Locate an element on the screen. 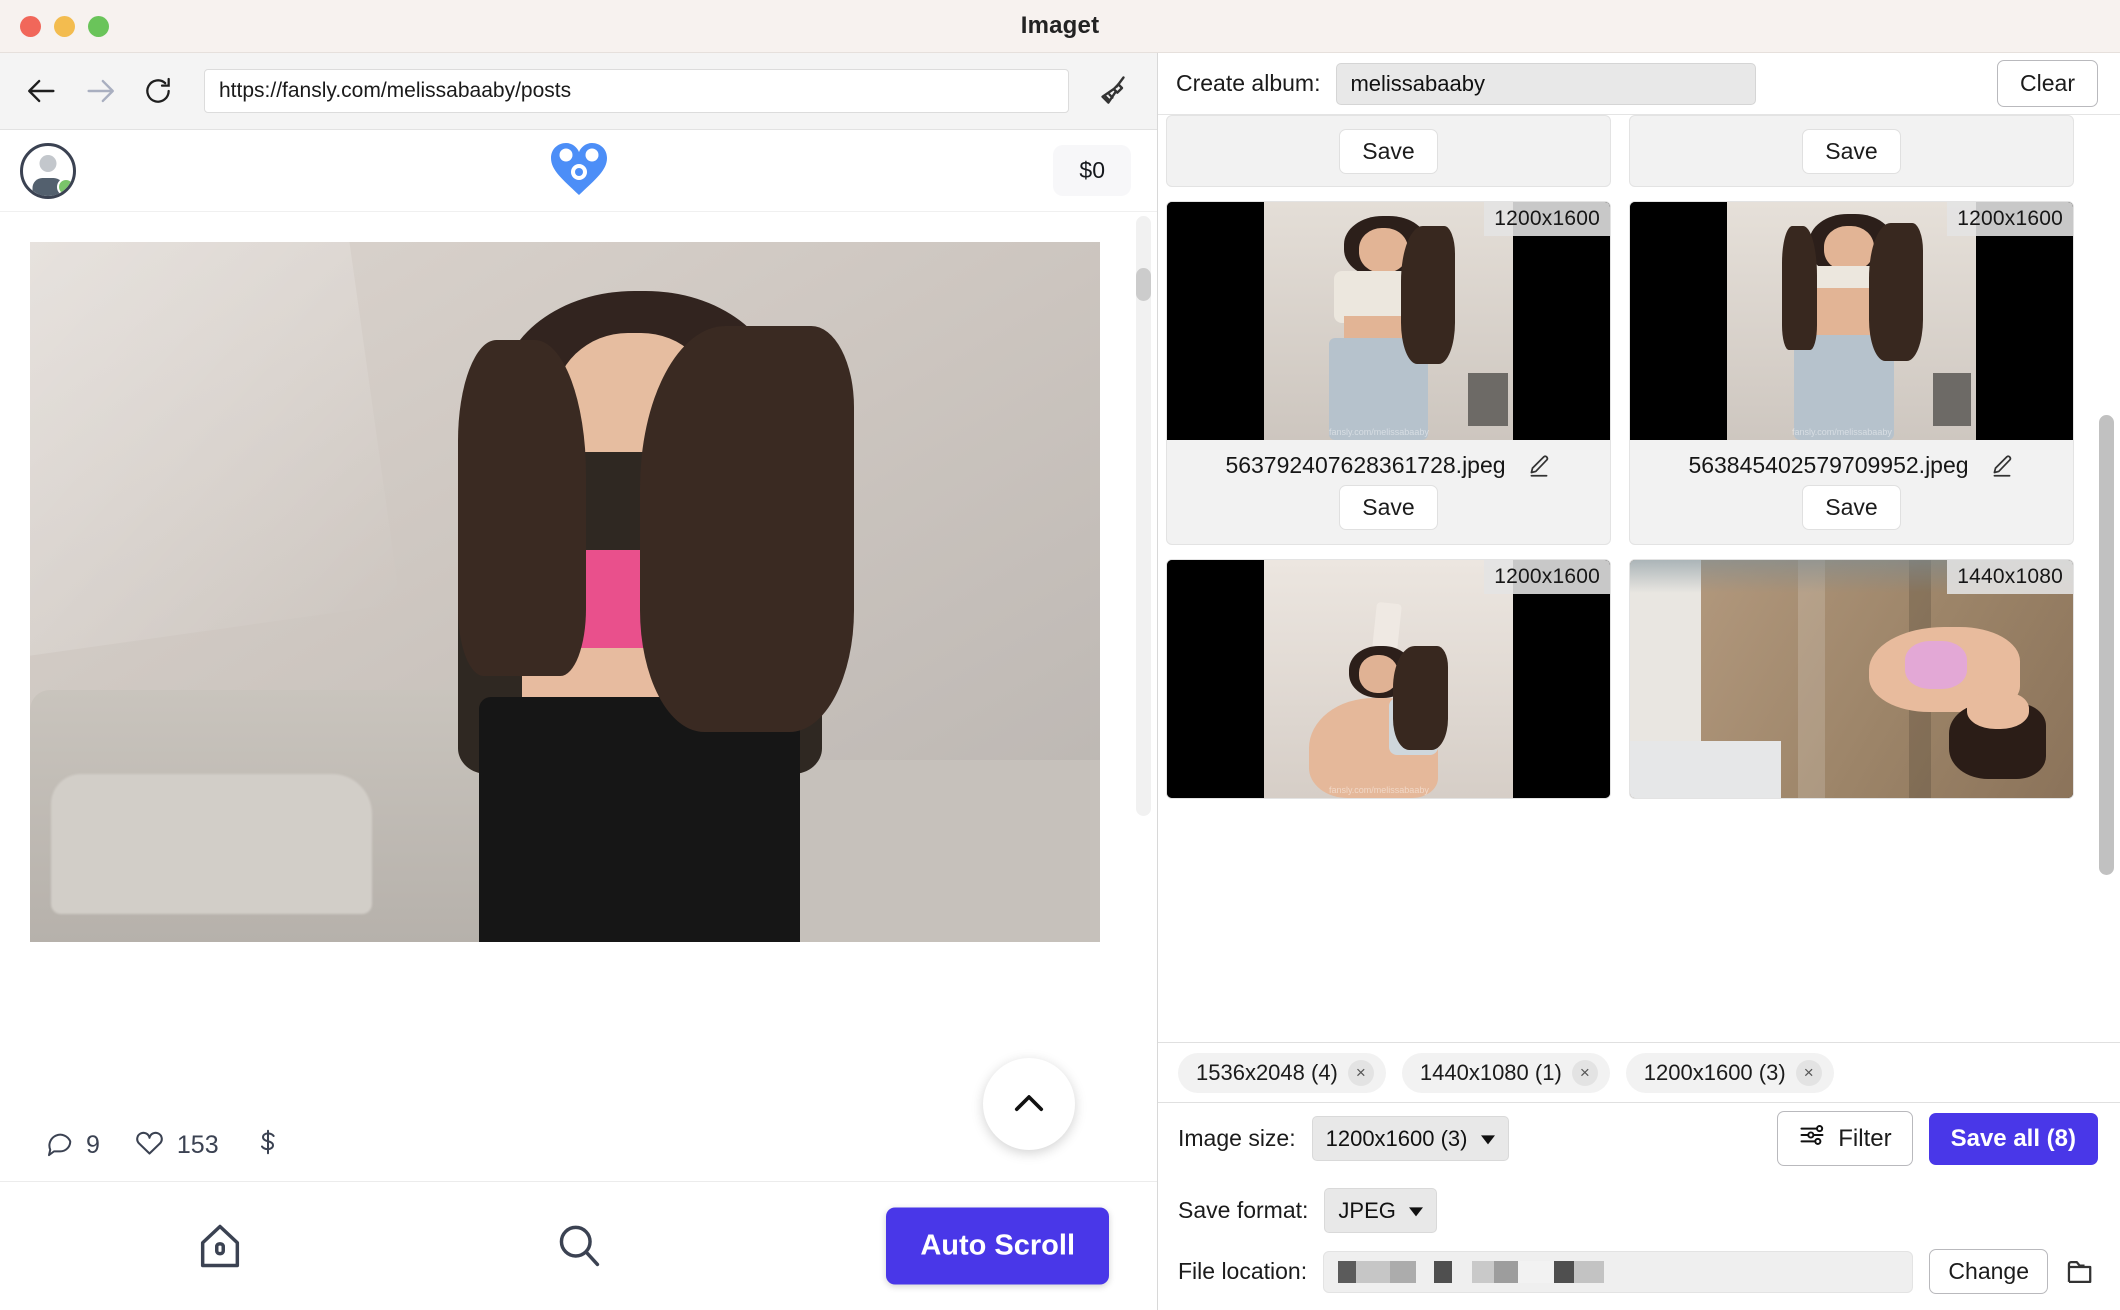 Image resolution: width=2120 pixels, height=1310 pixels. webpage-scrollbar-thumb is located at coordinates (1143, 284).